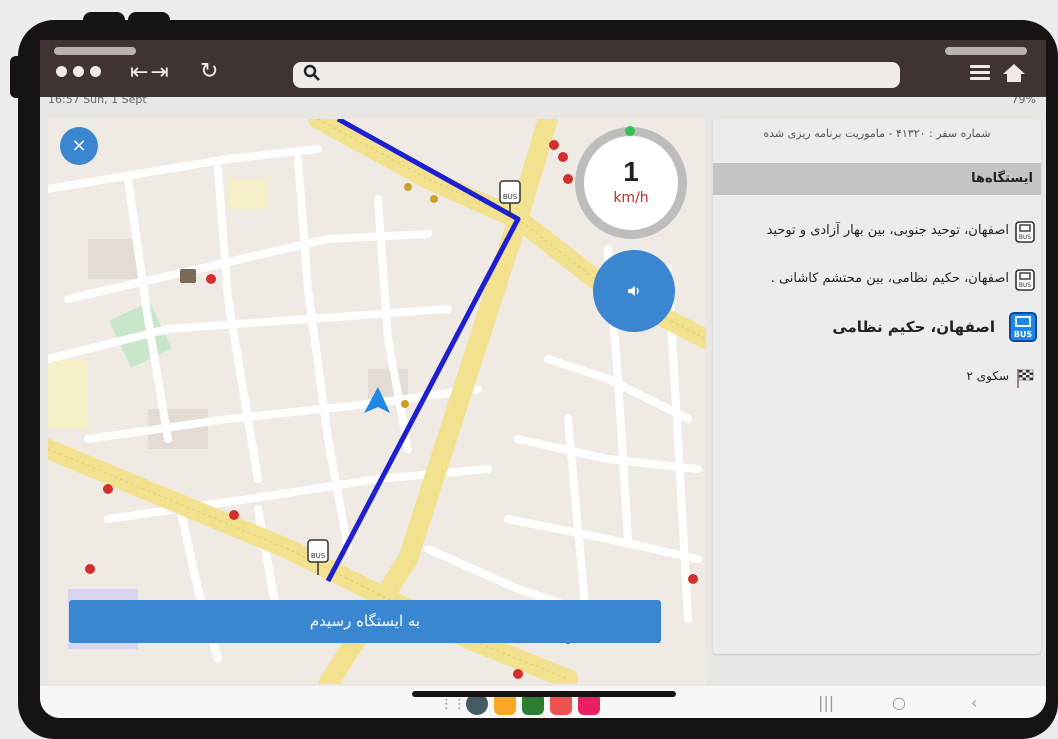 This screenshot has width=1058, height=739. I want to click on stop-label: اصفهان، حکیم نظامی، بین محتشم کاشانی ., so click(889, 278).